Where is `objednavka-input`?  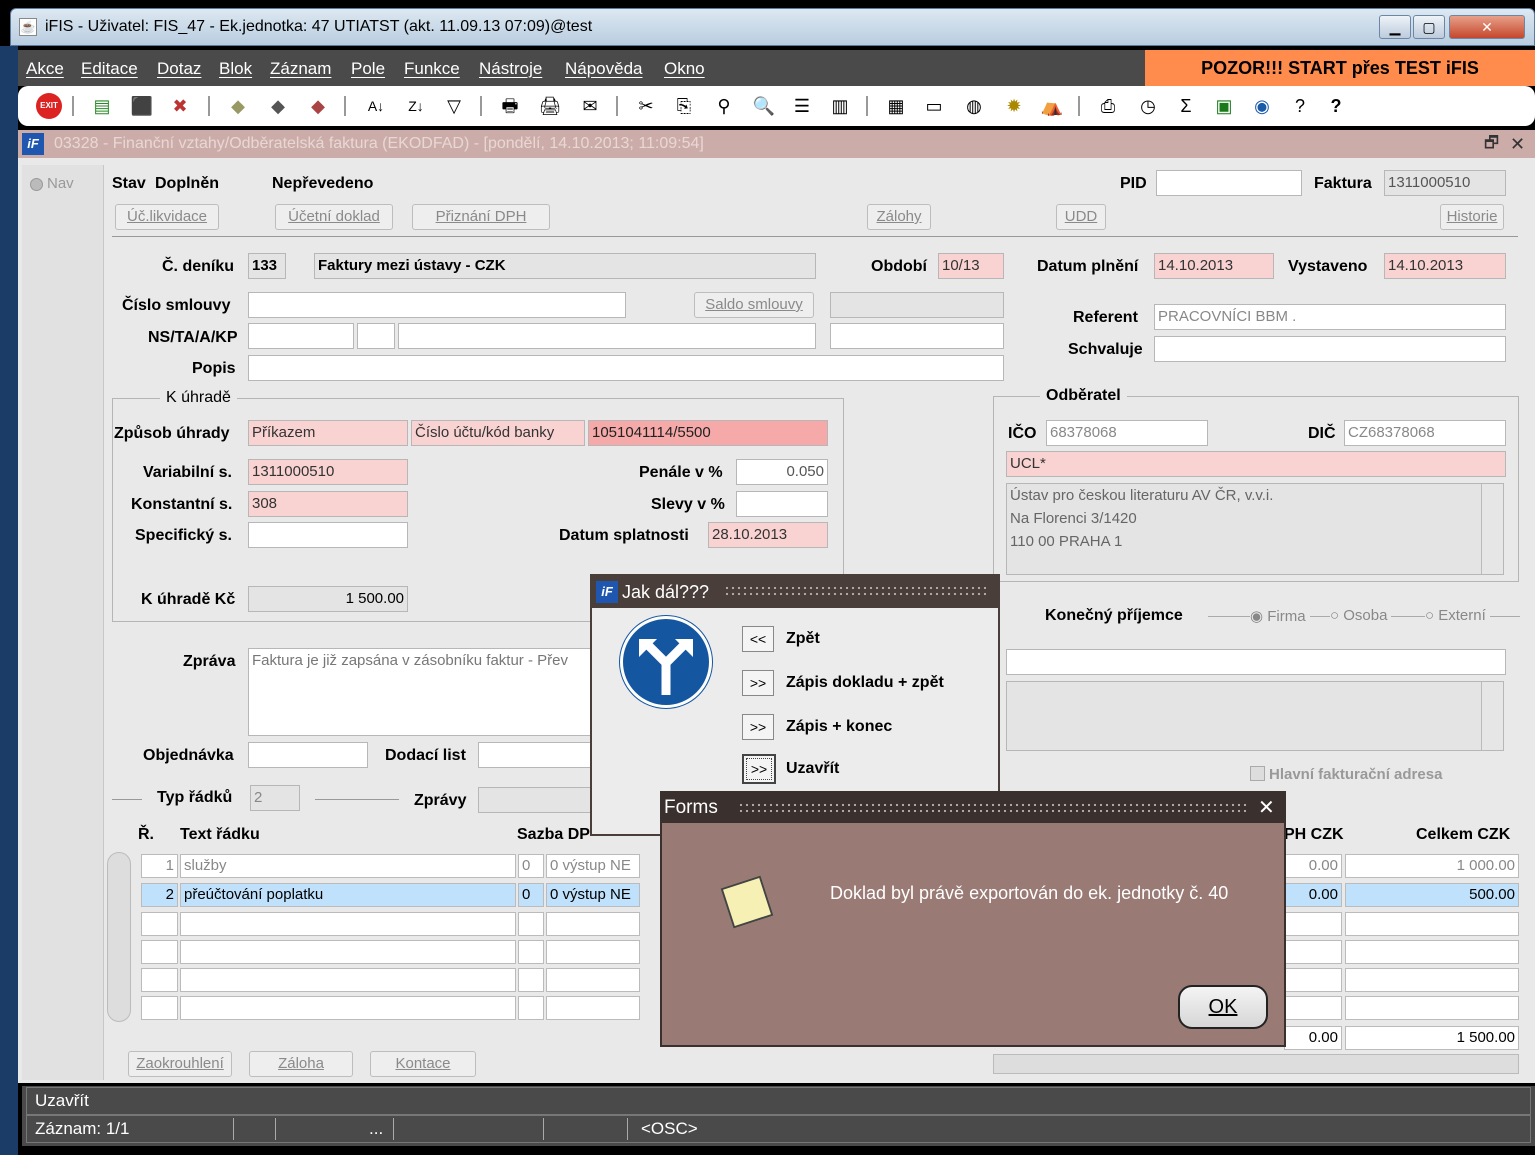
objednavka-input is located at coordinates (308, 755).